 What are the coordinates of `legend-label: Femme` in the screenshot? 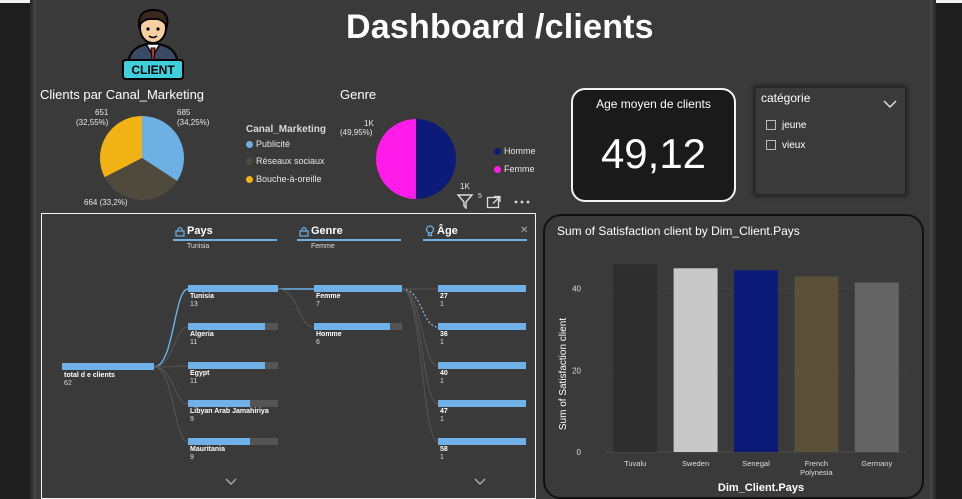 It's located at (519, 169).